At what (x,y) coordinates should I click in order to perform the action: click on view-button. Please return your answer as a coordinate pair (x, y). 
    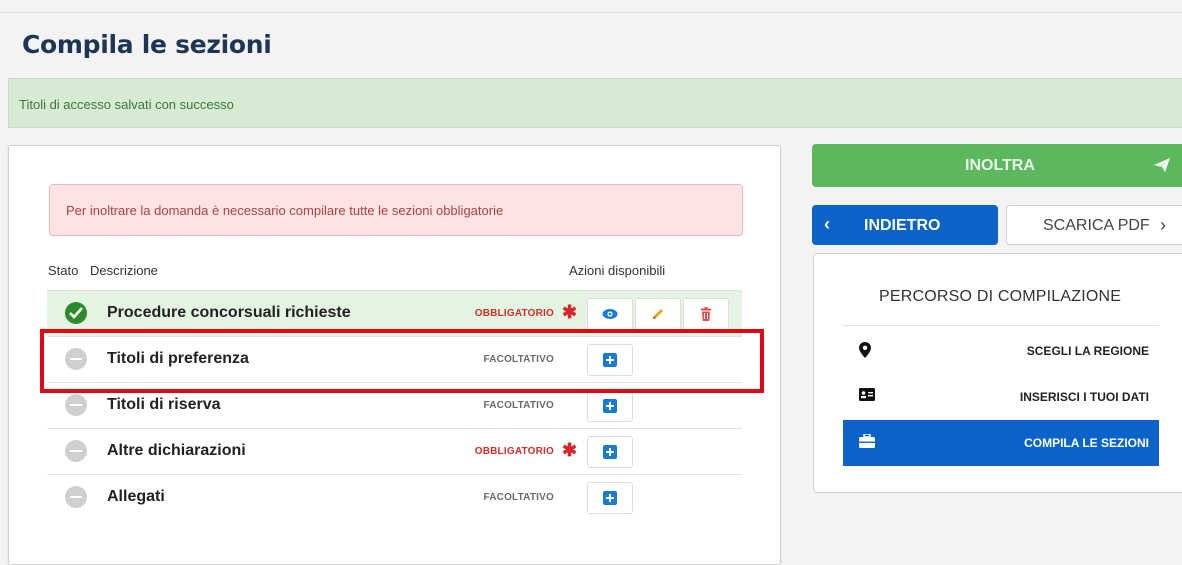
    Looking at the image, I should click on (610, 314).